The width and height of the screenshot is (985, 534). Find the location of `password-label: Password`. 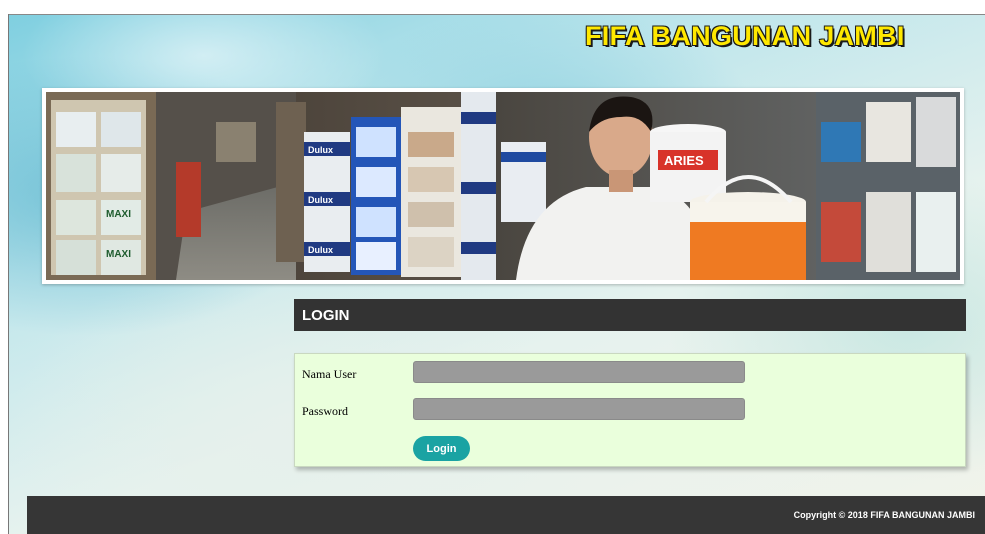

password-label: Password is located at coordinates (325, 411).